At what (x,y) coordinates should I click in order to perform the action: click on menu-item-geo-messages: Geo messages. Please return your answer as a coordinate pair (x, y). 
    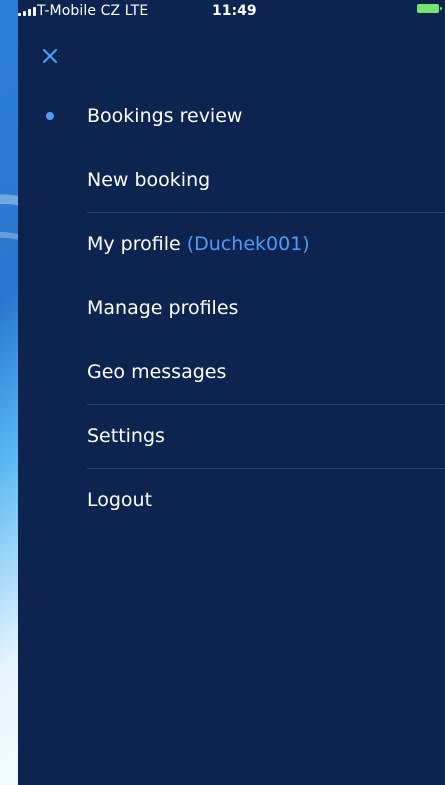
    Looking at the image, I should click on (231, 372).